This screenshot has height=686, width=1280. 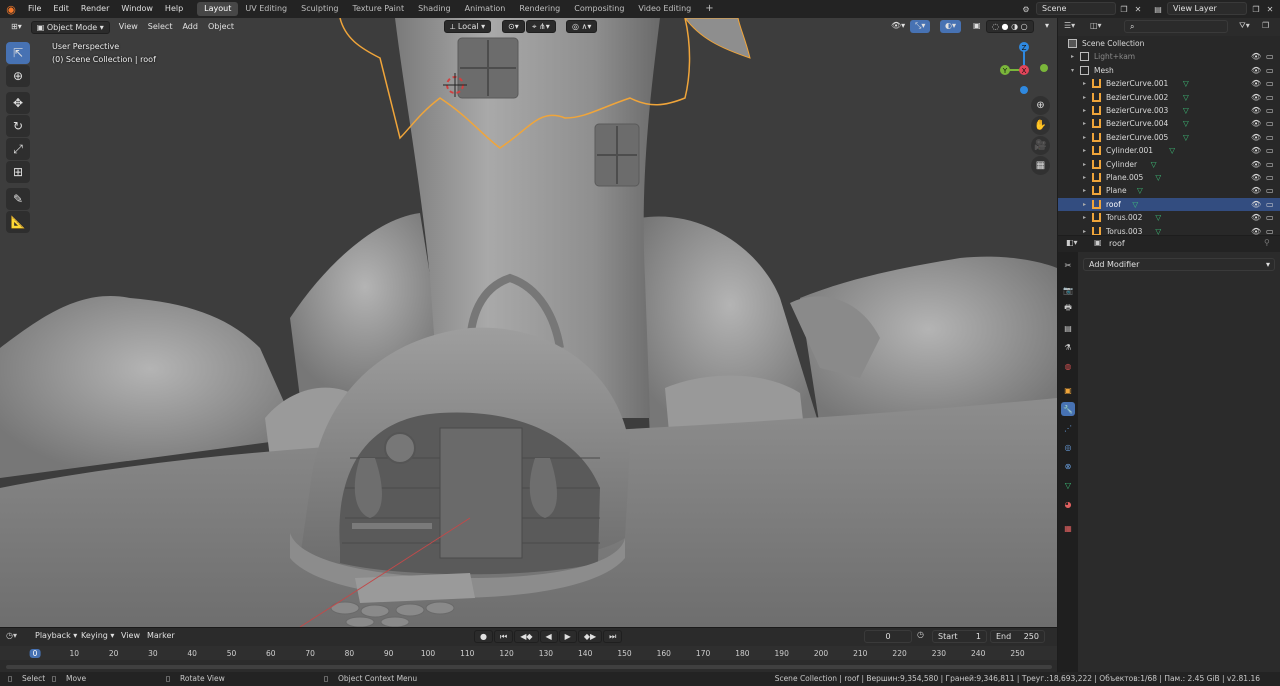 I want to click on outliner-row: Scene Collection, so click(x=1169, y=43).